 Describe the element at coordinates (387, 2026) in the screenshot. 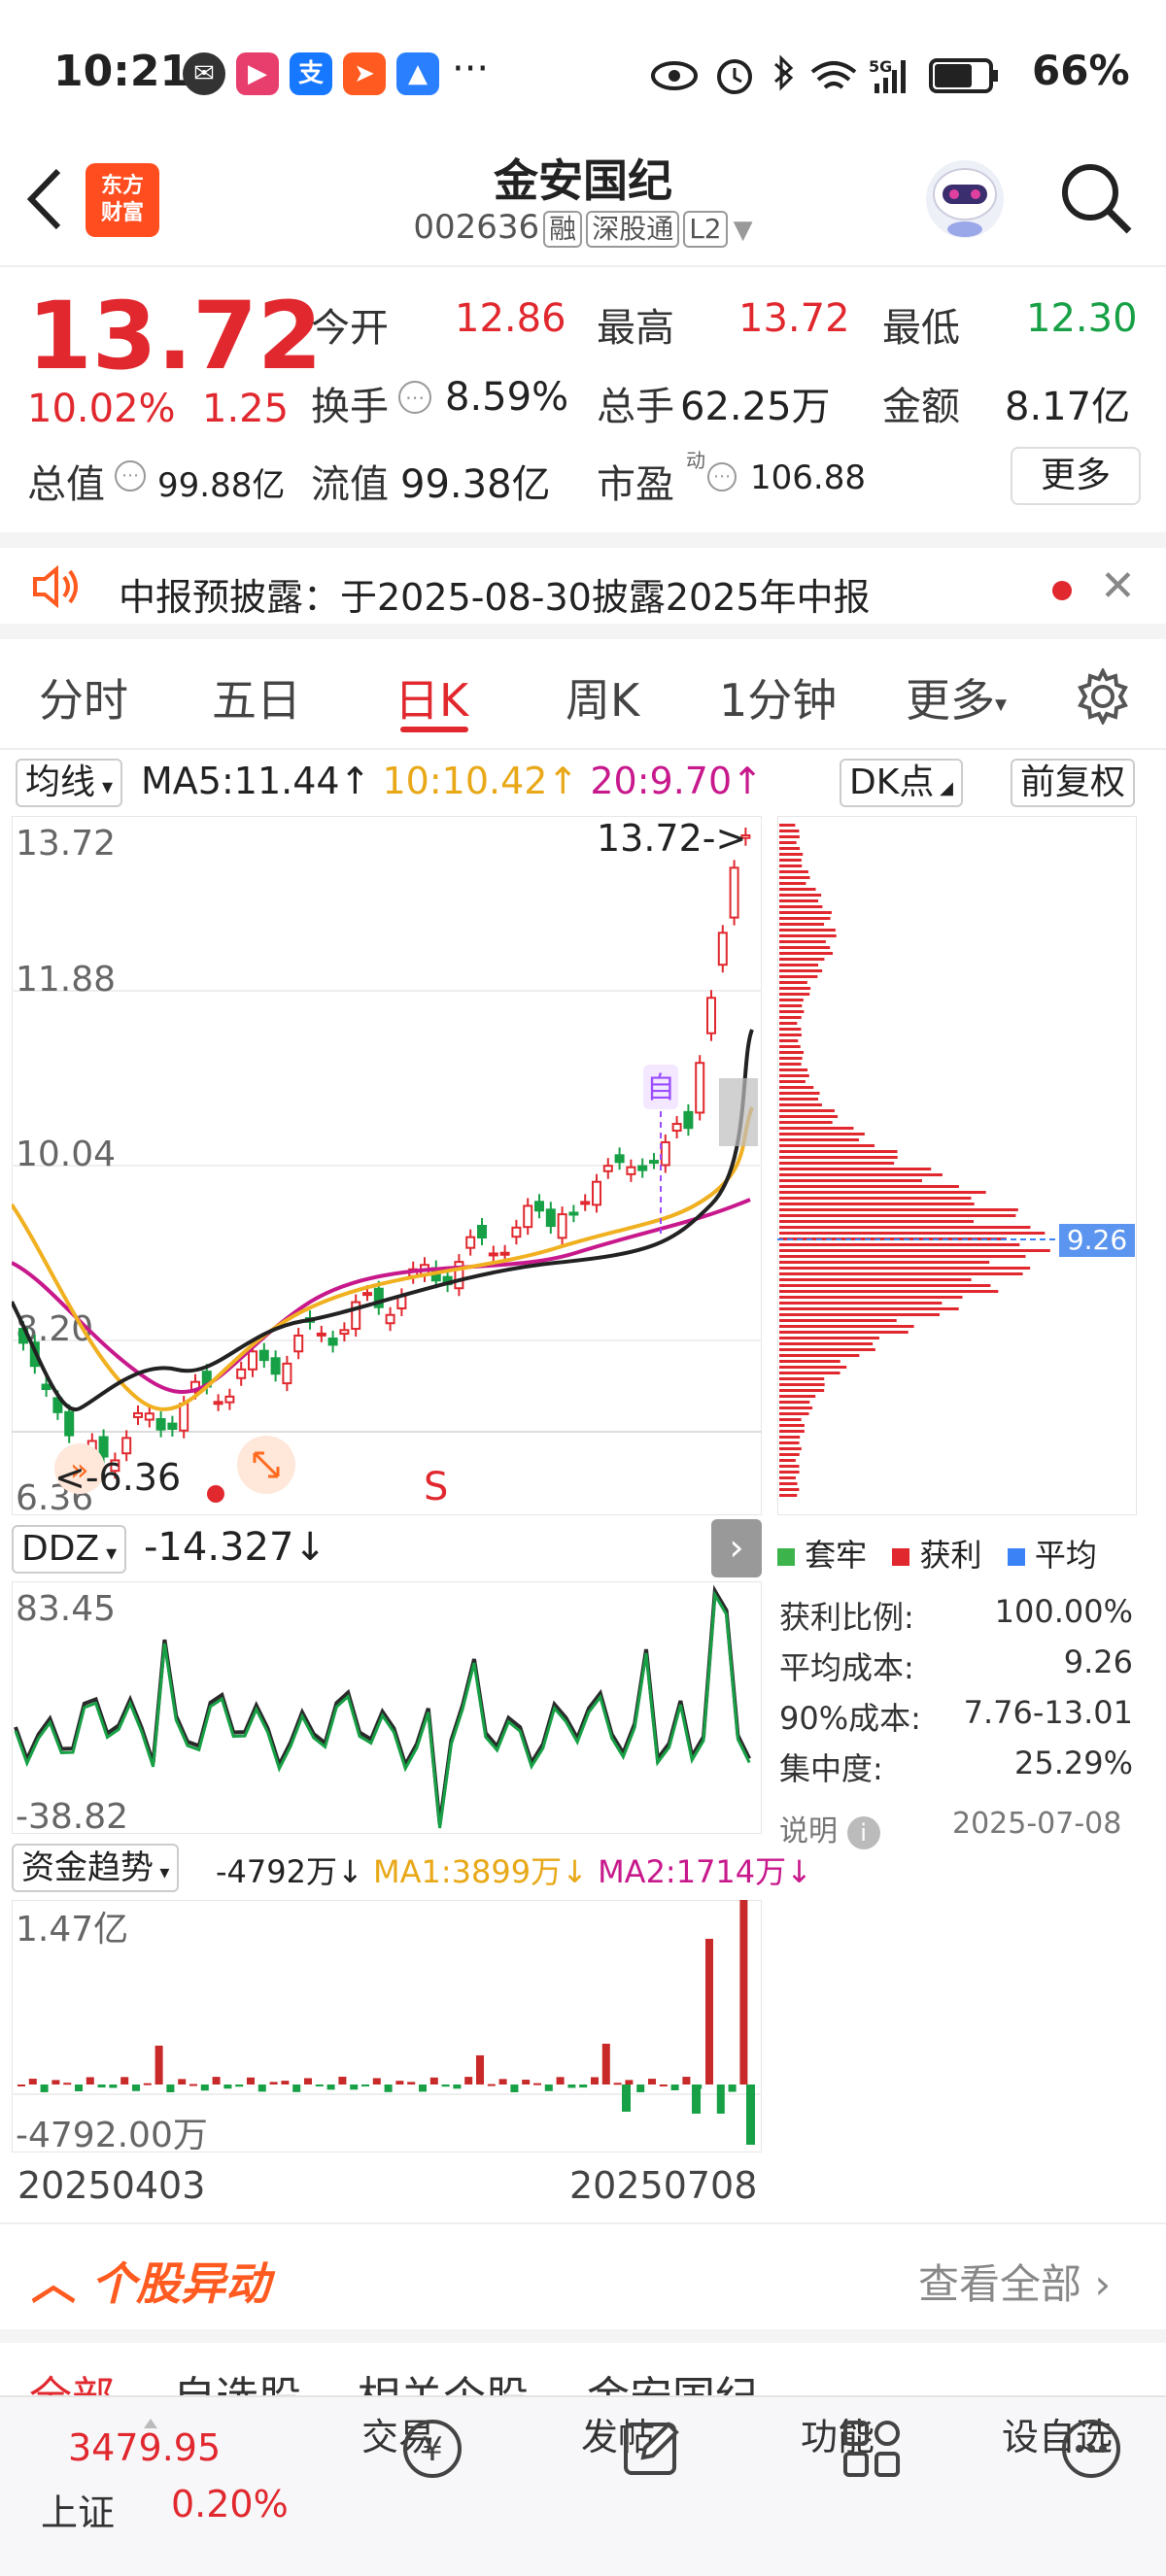

I see `fund-trend-chart: 1.47亿 -4792.00万` at that location.